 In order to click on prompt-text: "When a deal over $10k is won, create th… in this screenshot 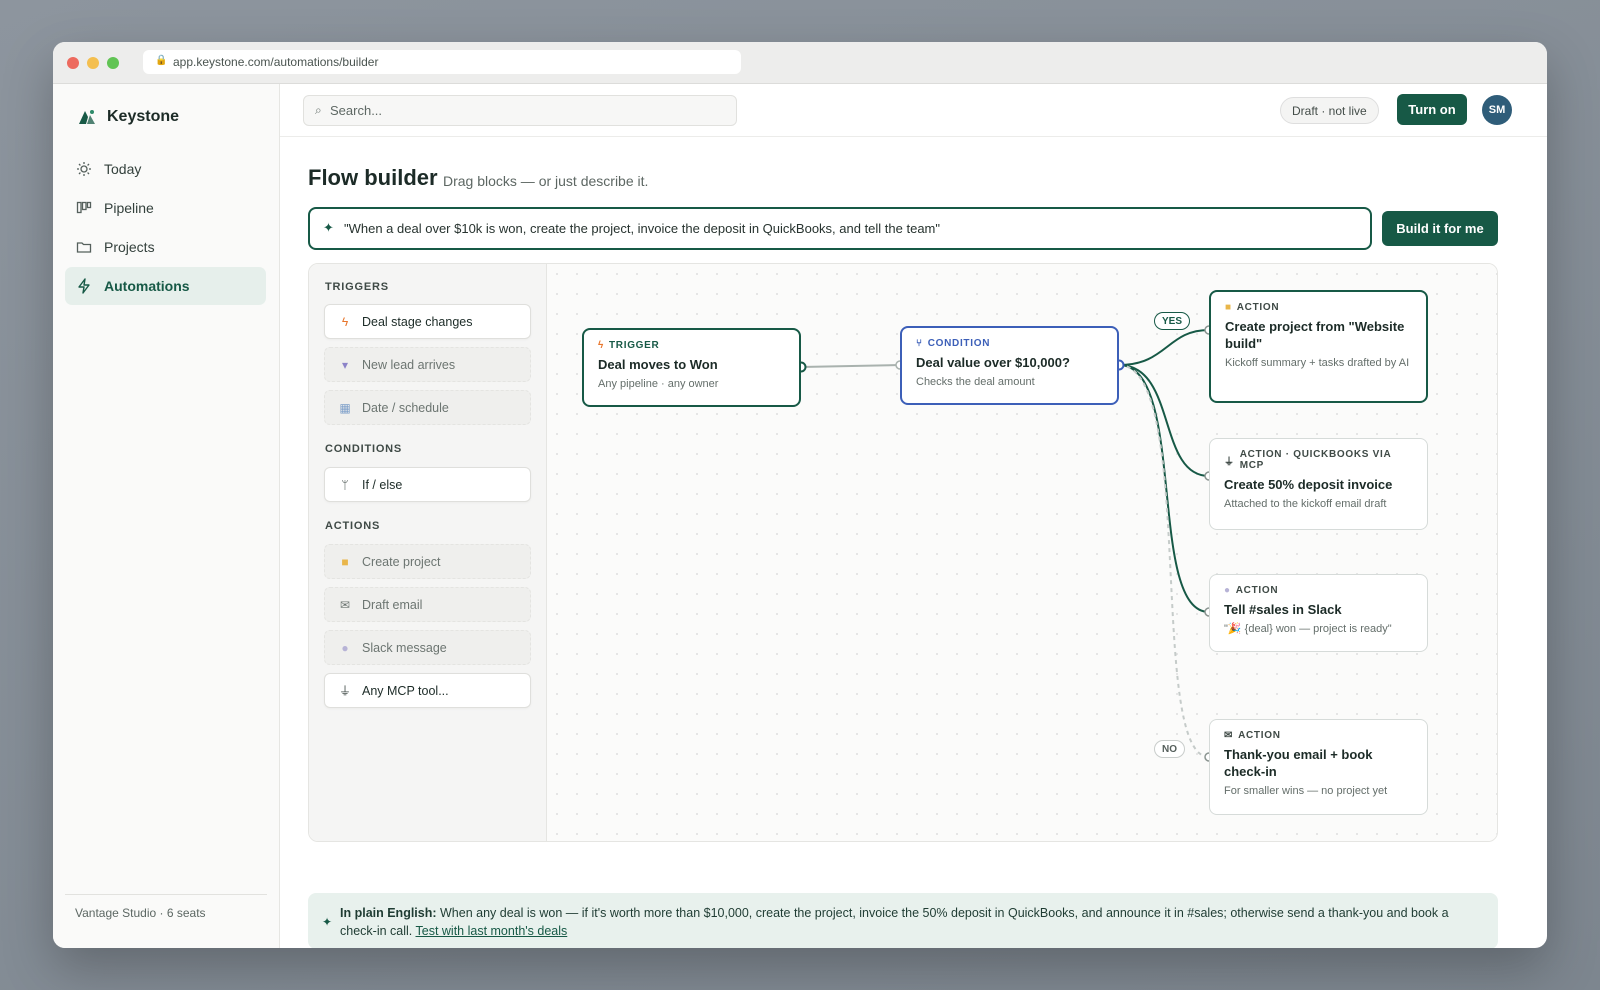, I will do `click(642, 228)`.